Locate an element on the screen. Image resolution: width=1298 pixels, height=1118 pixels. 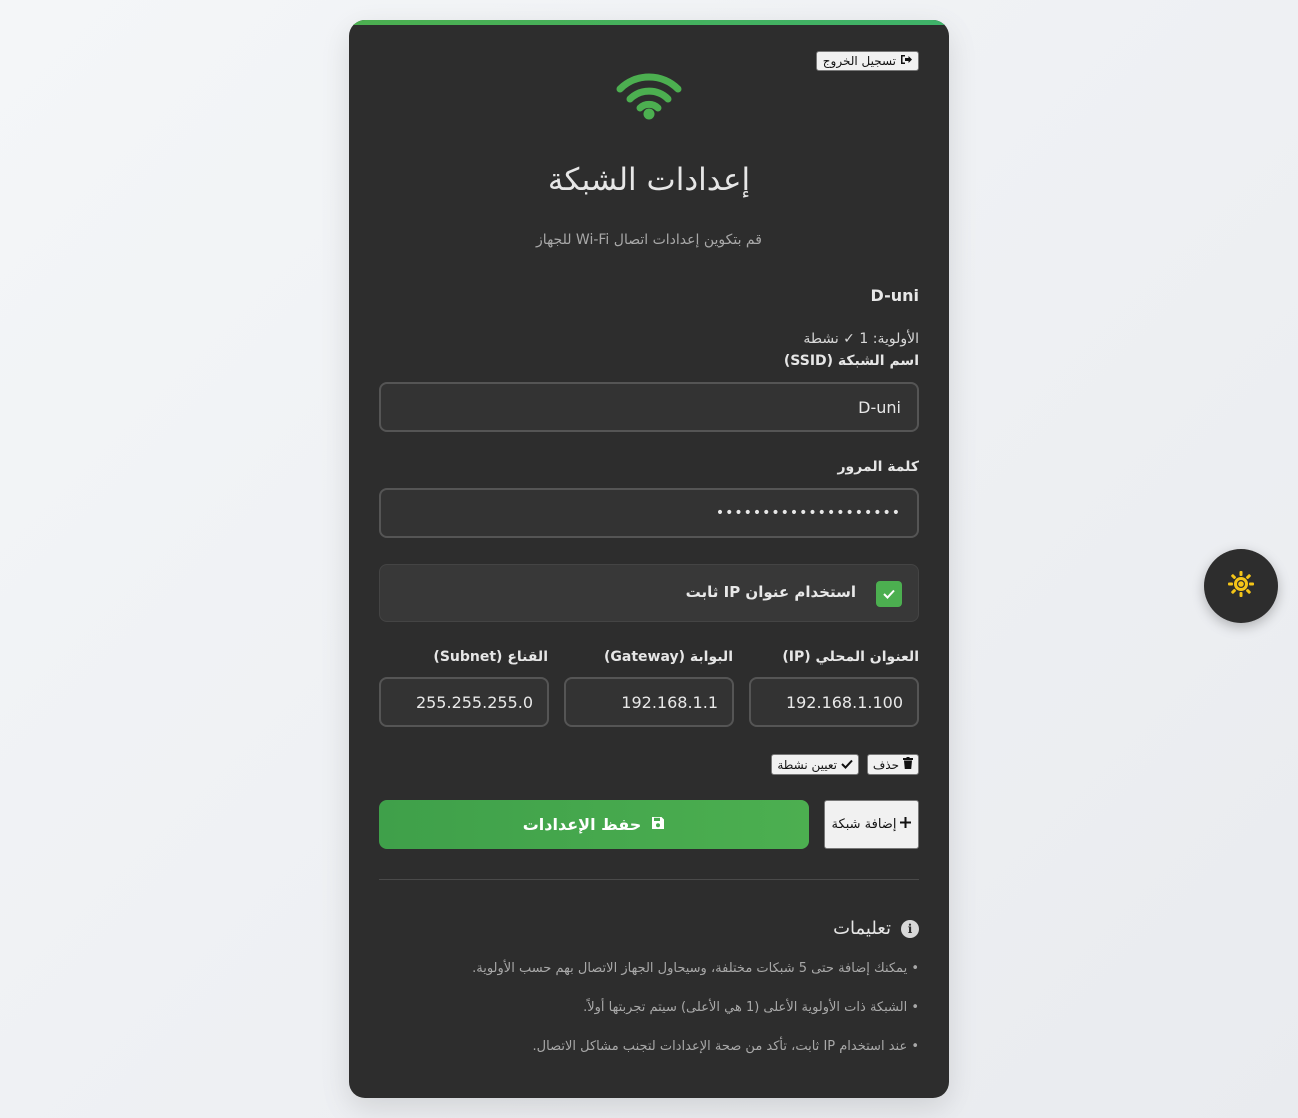
add-network-label: إضافة شبكة is located at coordinates (864, 824).